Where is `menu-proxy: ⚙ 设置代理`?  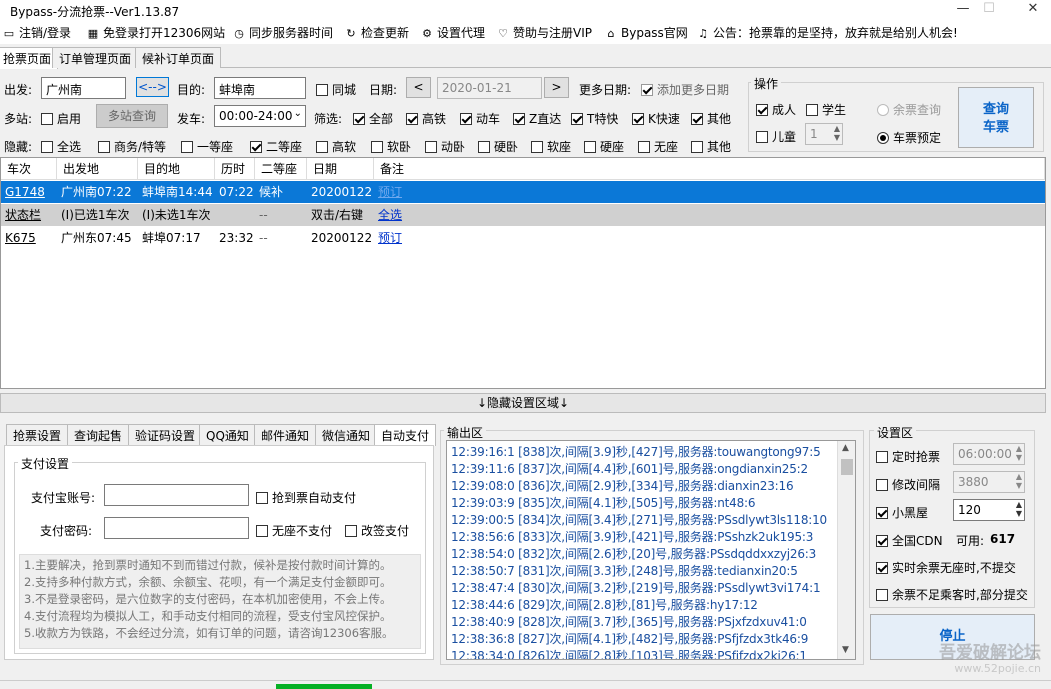
menu-proxy: ⚙ 设置代理 is located at coordinates (452, 32).